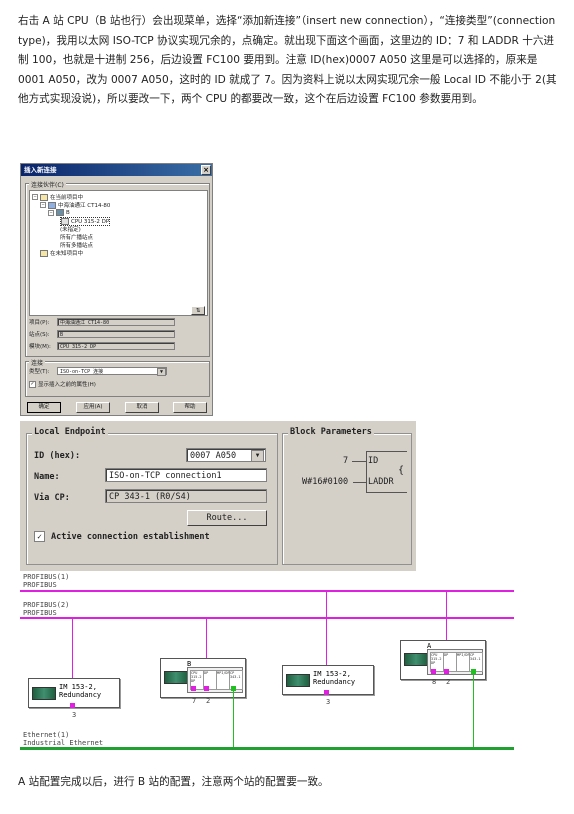  Describe the element at coordinates (46, 605) in the screenshot. I see `profibus2-name: PROFIBUS(2)` at that location.